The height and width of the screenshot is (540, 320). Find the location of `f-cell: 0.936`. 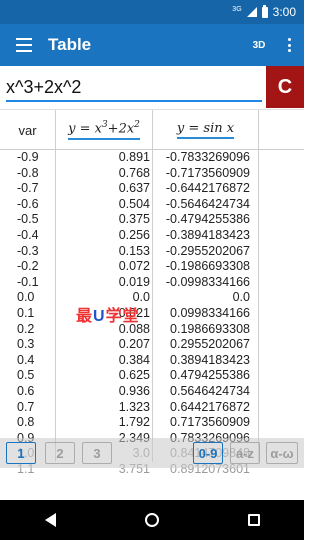

f-cell: 0.936 is located at coordinates (134, 392).